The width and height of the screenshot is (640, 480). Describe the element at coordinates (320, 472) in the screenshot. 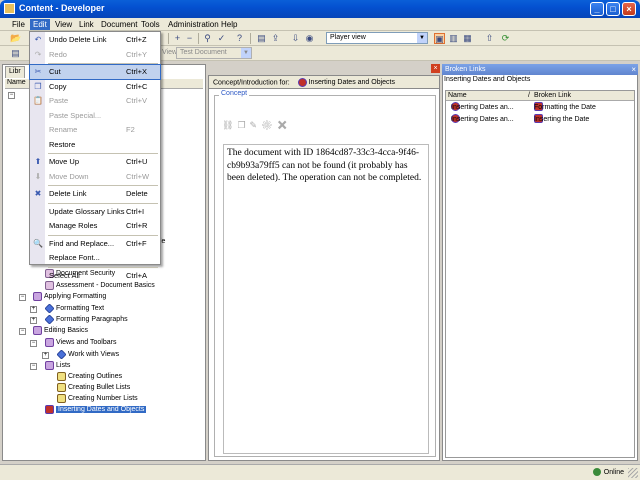

I see `status-bar: Online` at that location.